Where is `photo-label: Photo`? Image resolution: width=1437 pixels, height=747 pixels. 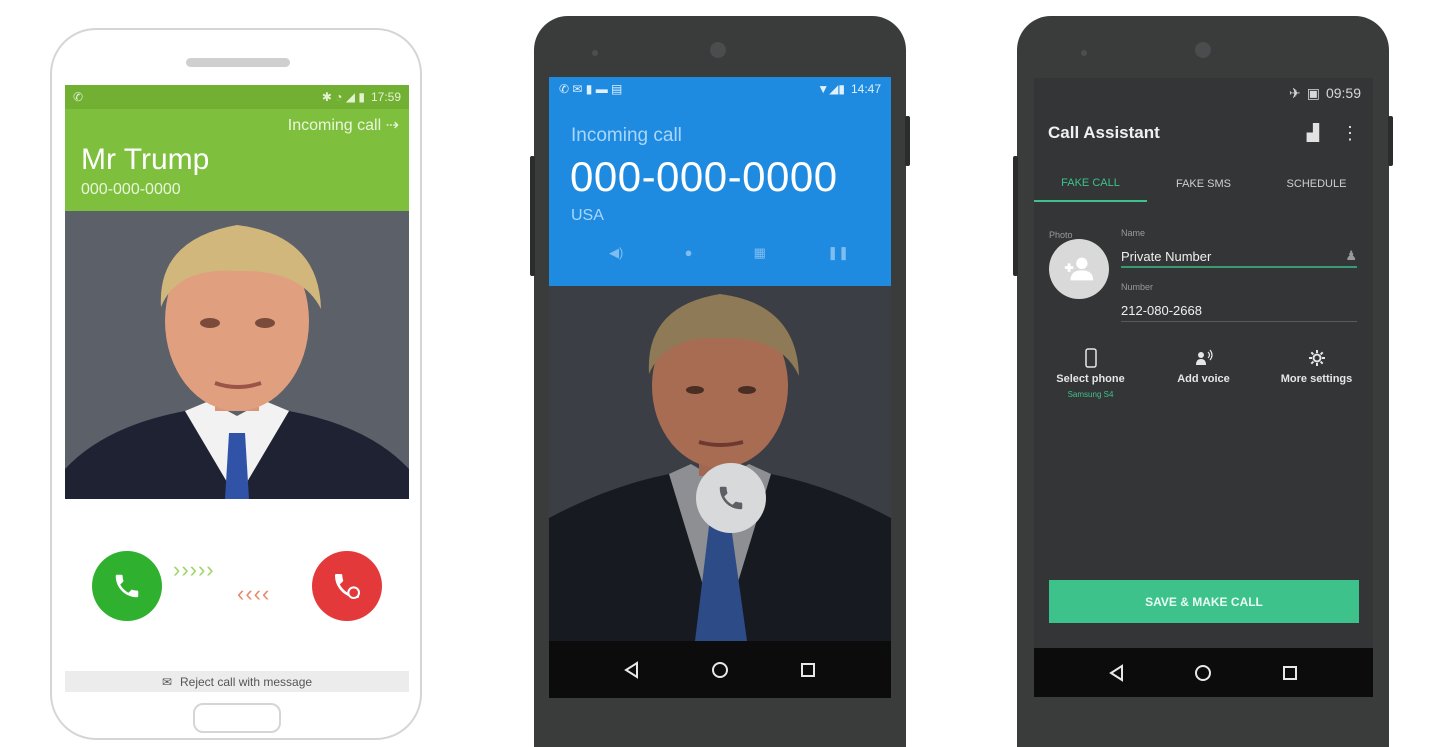
photo-label: Photo is located at coordinates (1061, 235).